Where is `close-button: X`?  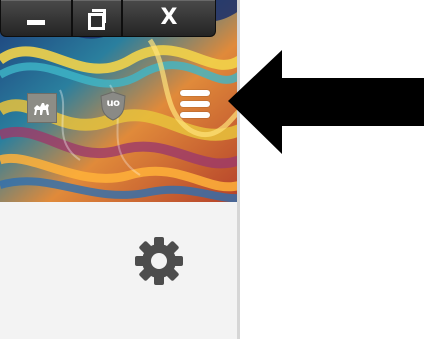
close-button: X is located at coordinates (169, 18).